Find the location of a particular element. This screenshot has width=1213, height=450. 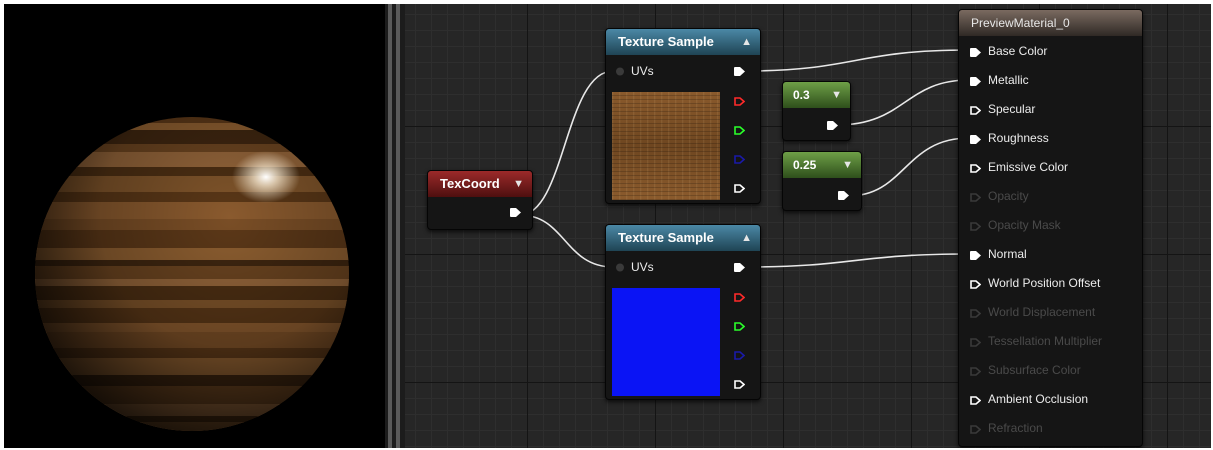

material-pin-label: Base Color is located at coordinates (1018, 51).